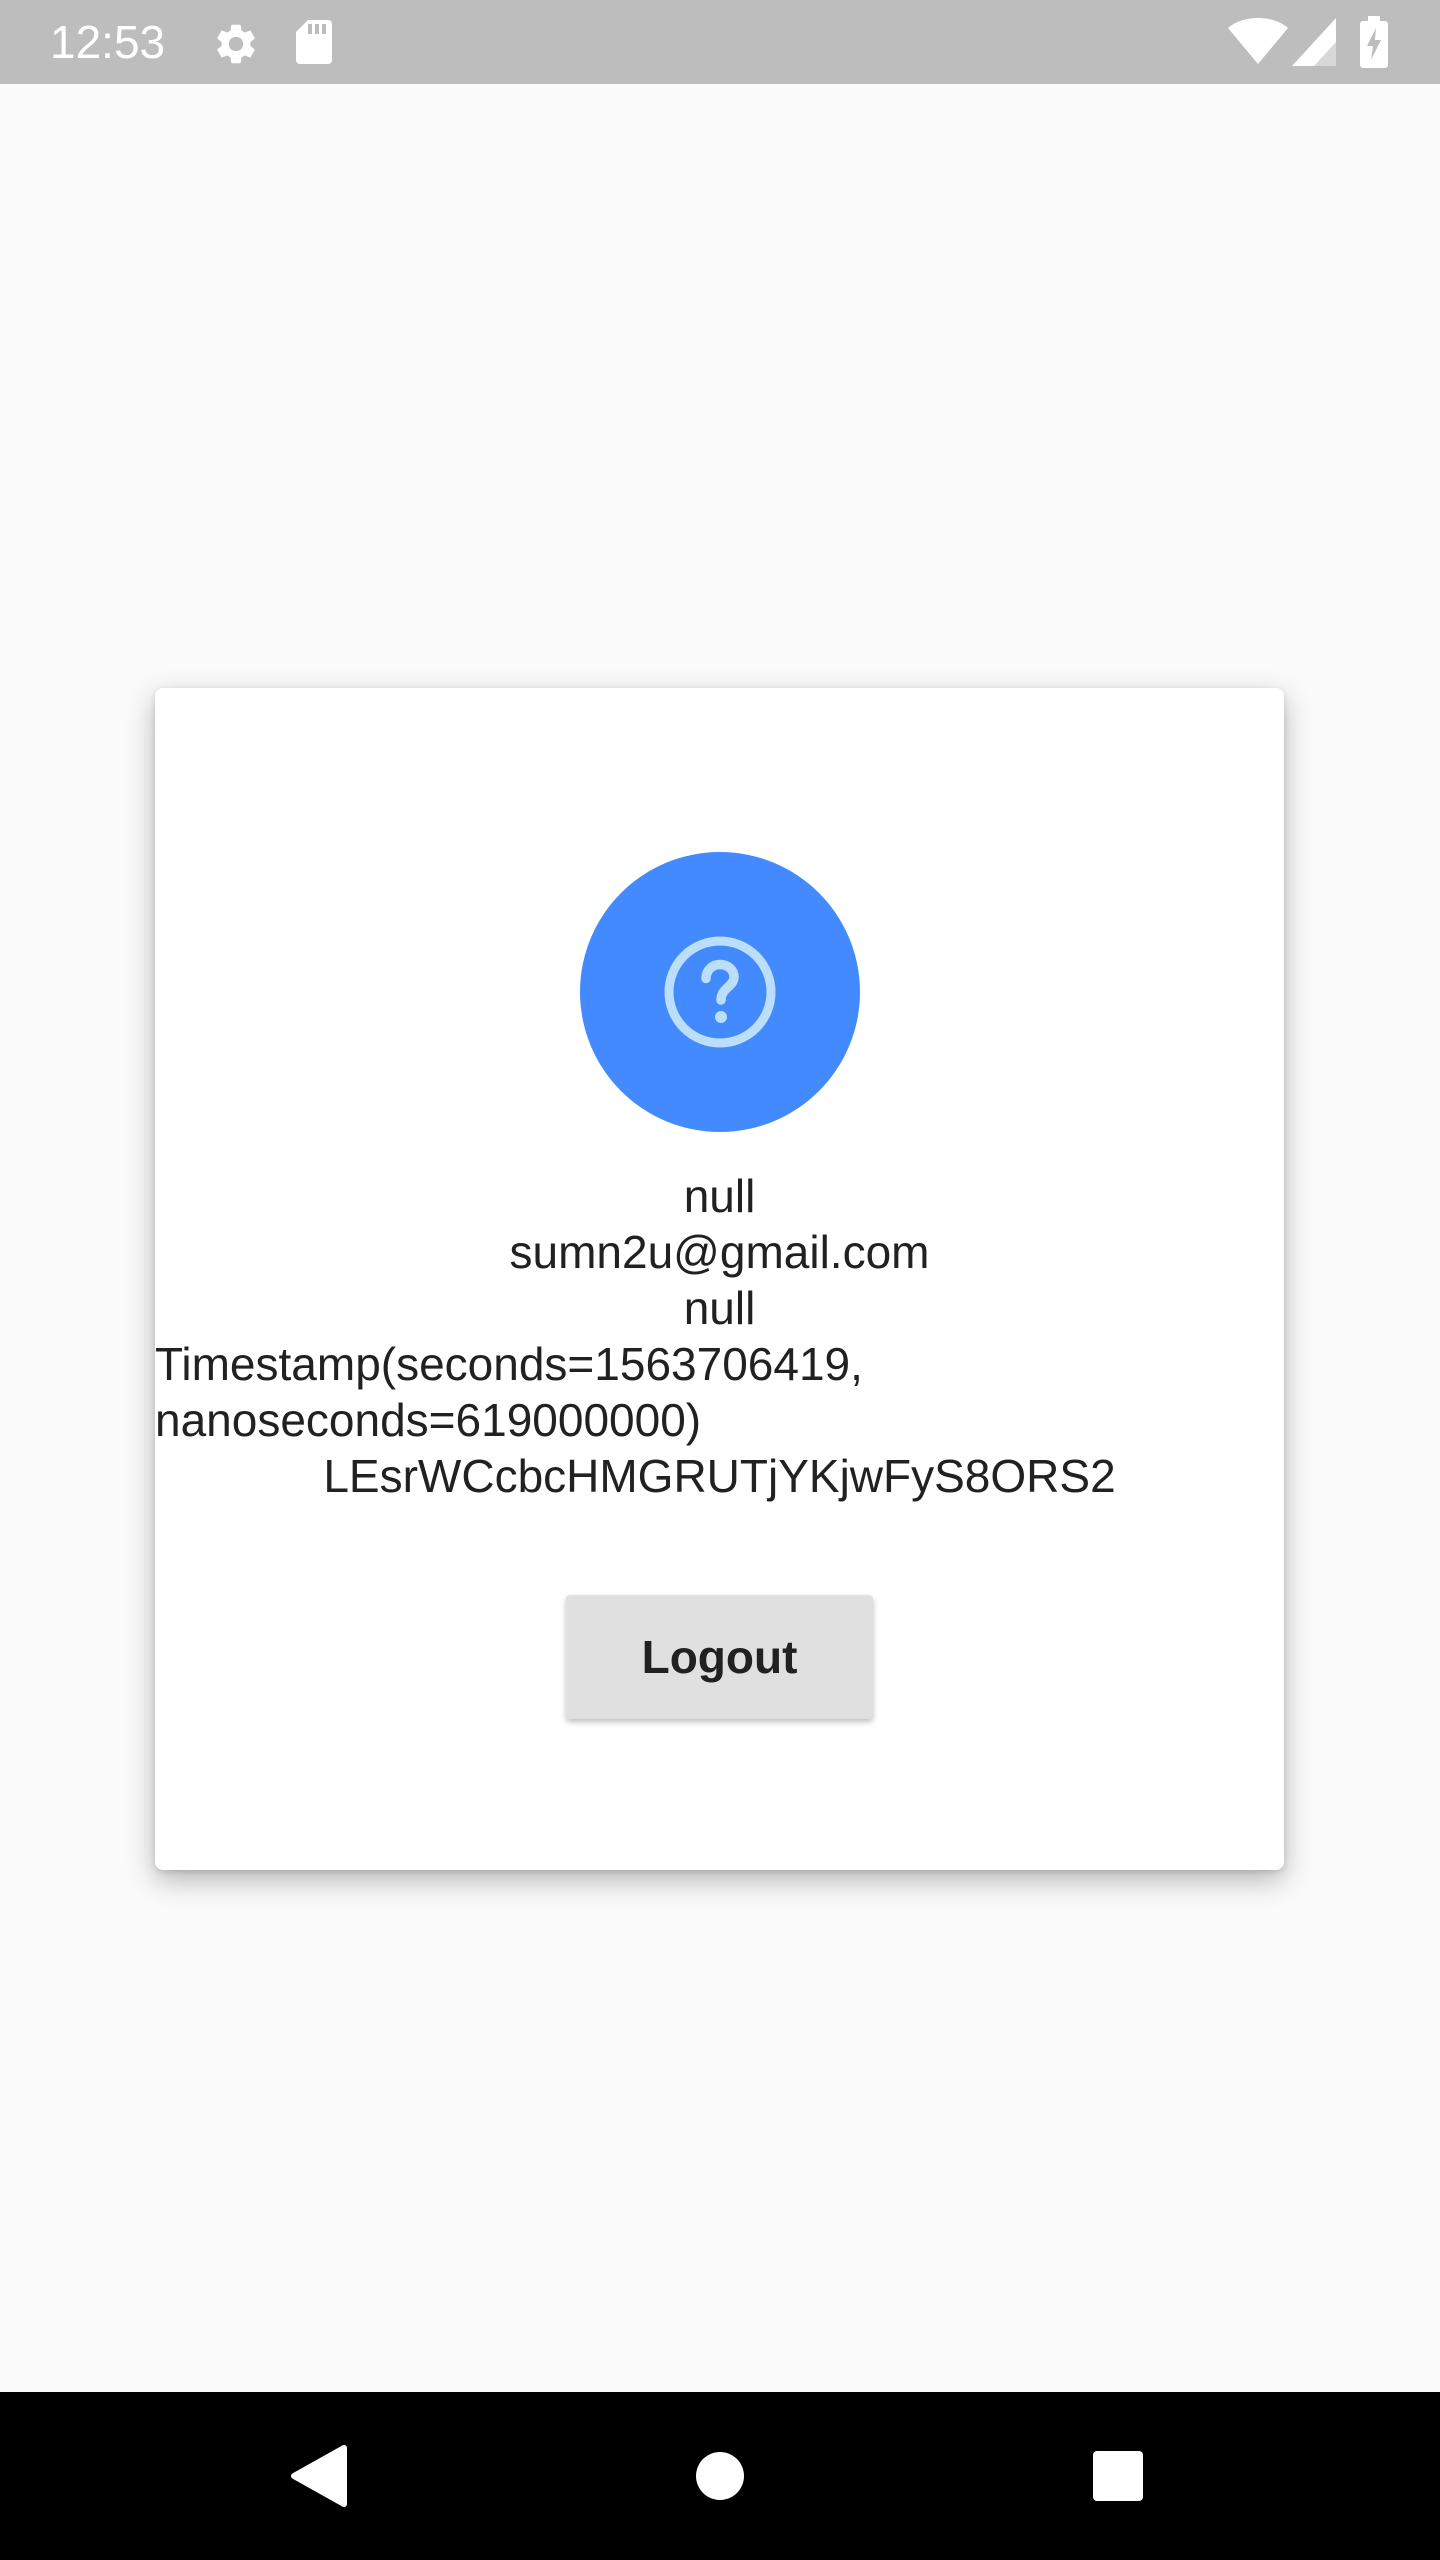  I want to click on user-uid: LEsrWCcbcHMGRUTjYKjwFyS8ORS2, so click(719, 1476).